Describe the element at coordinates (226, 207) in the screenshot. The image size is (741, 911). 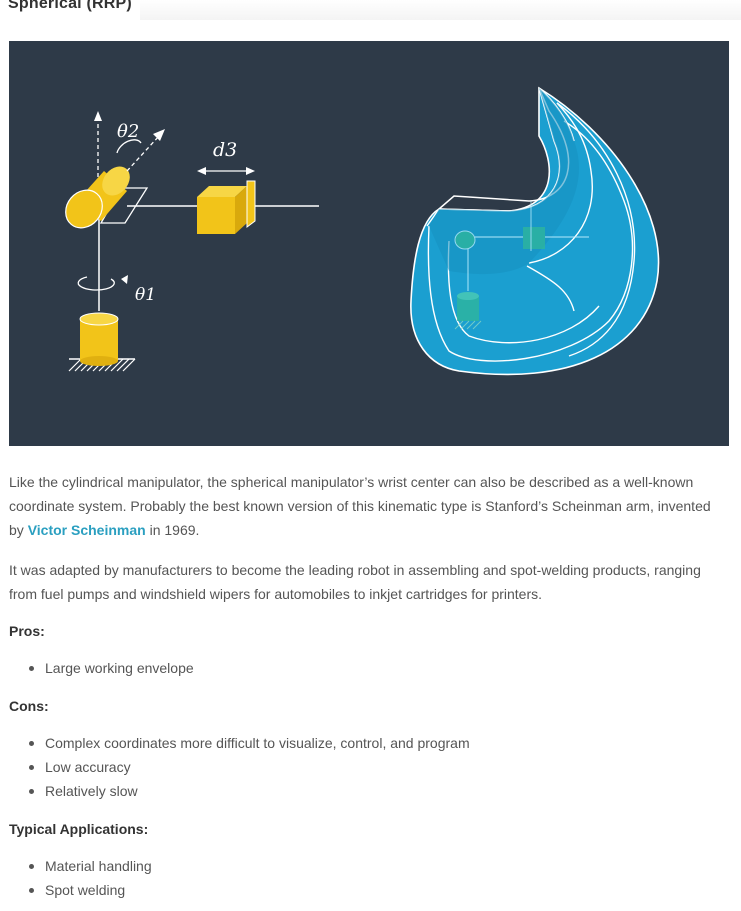
I see `prismatic-joint` at that location.